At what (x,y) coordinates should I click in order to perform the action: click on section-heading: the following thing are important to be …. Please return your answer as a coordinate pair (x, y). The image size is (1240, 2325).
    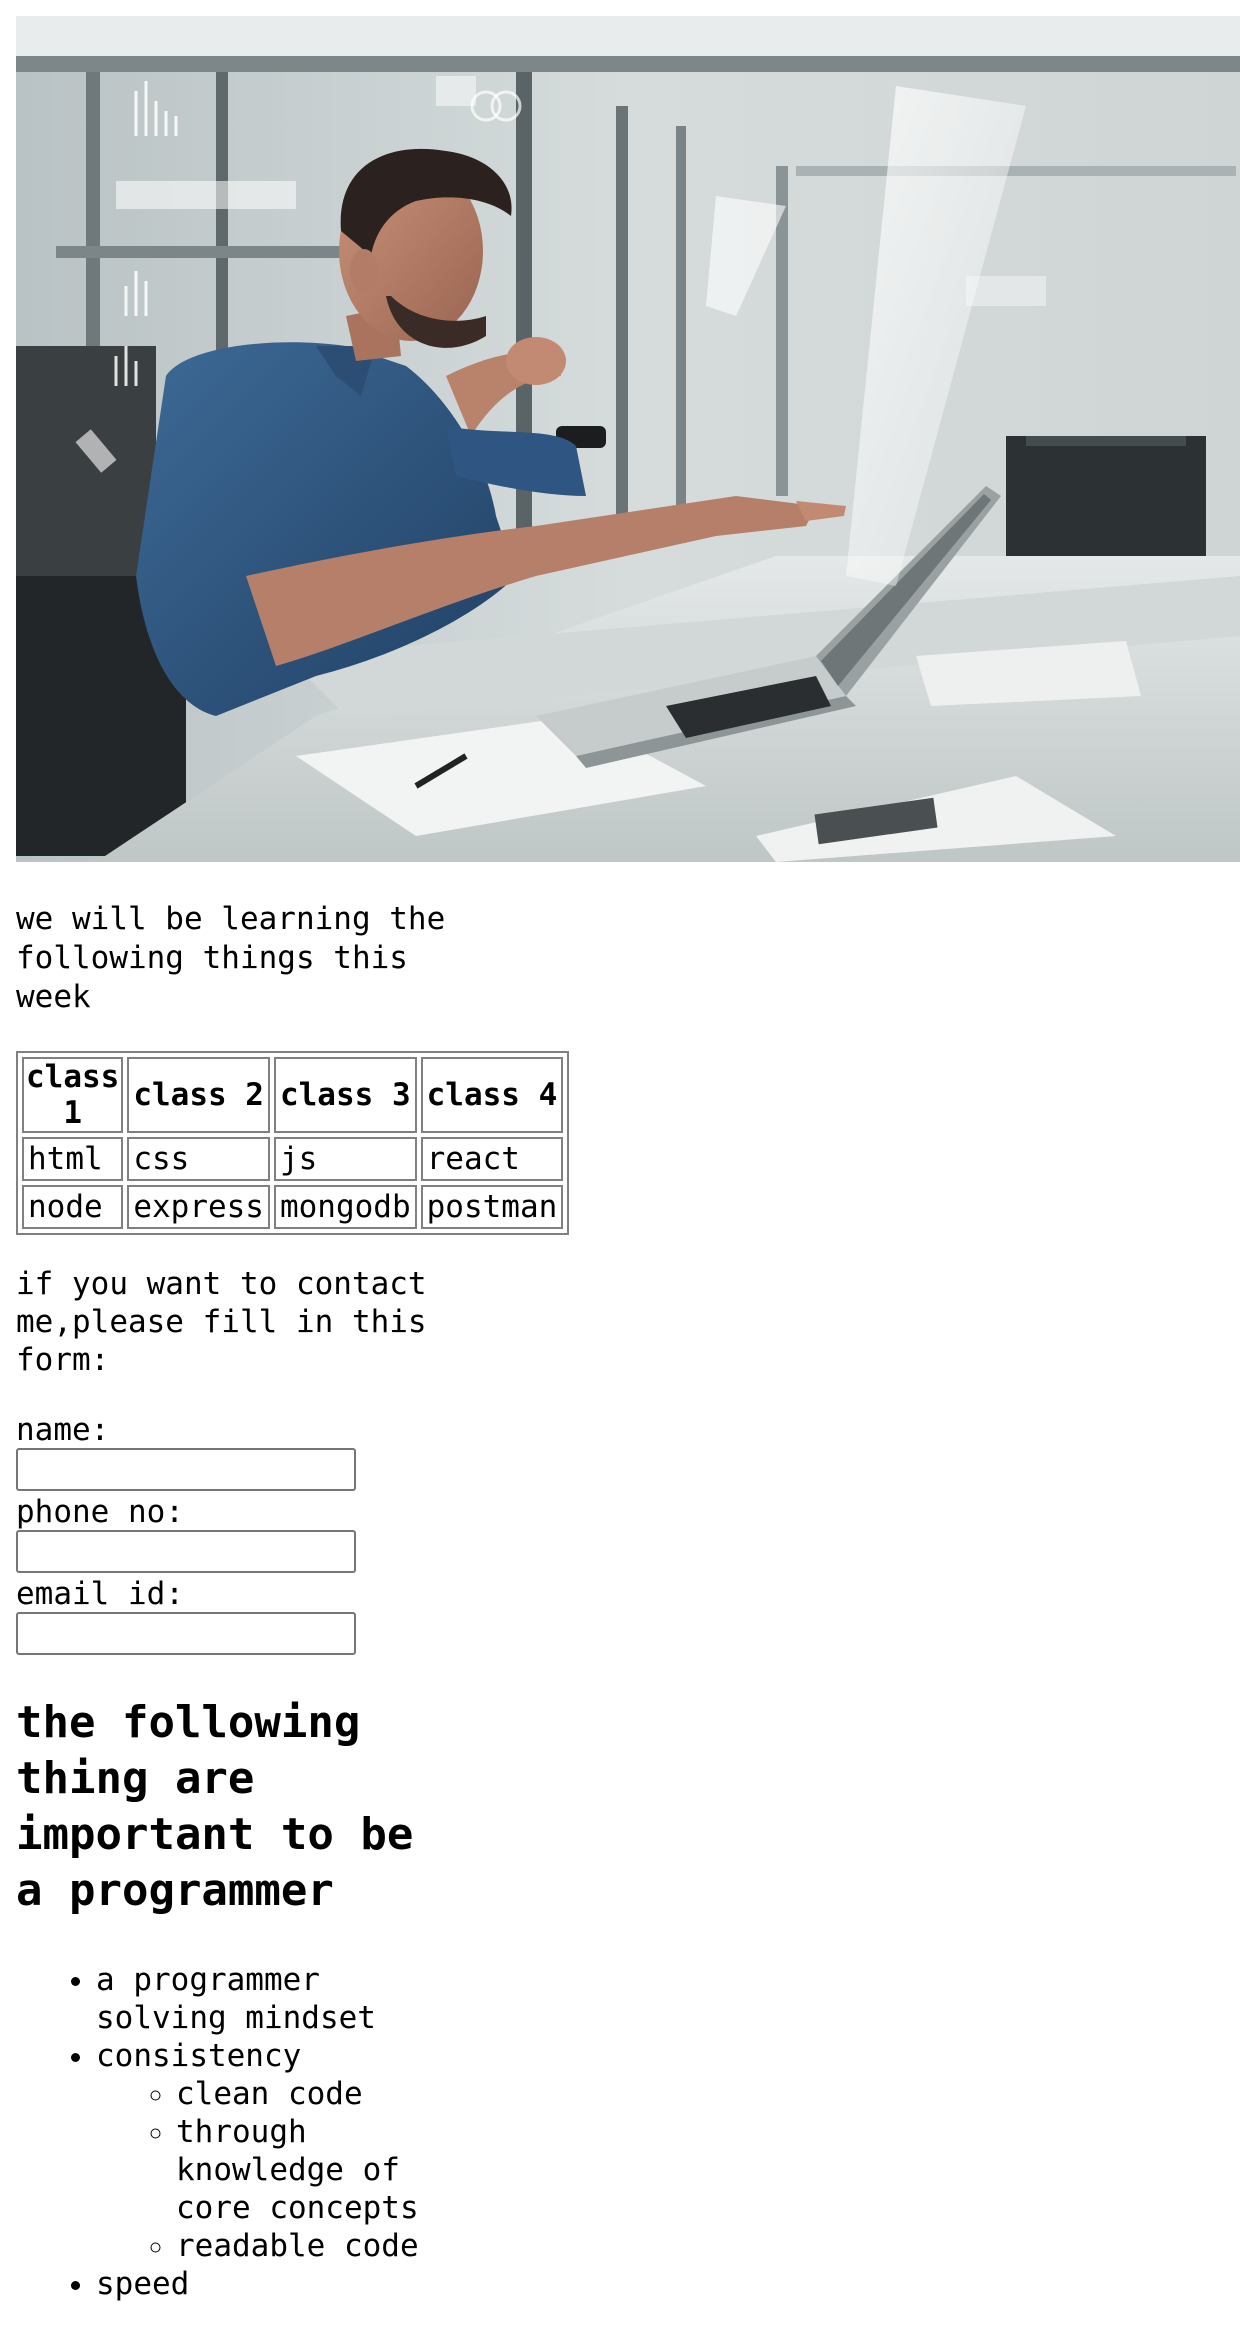
    Looking at the image, I should click on (215, 1806).